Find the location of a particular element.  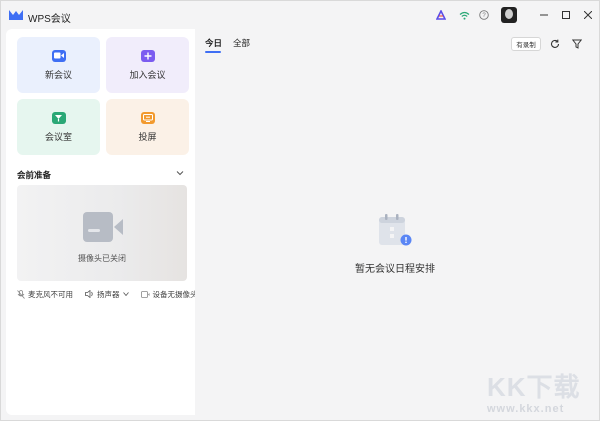

meeting-room-label: 会议室 is located at coordinates (58, 136).